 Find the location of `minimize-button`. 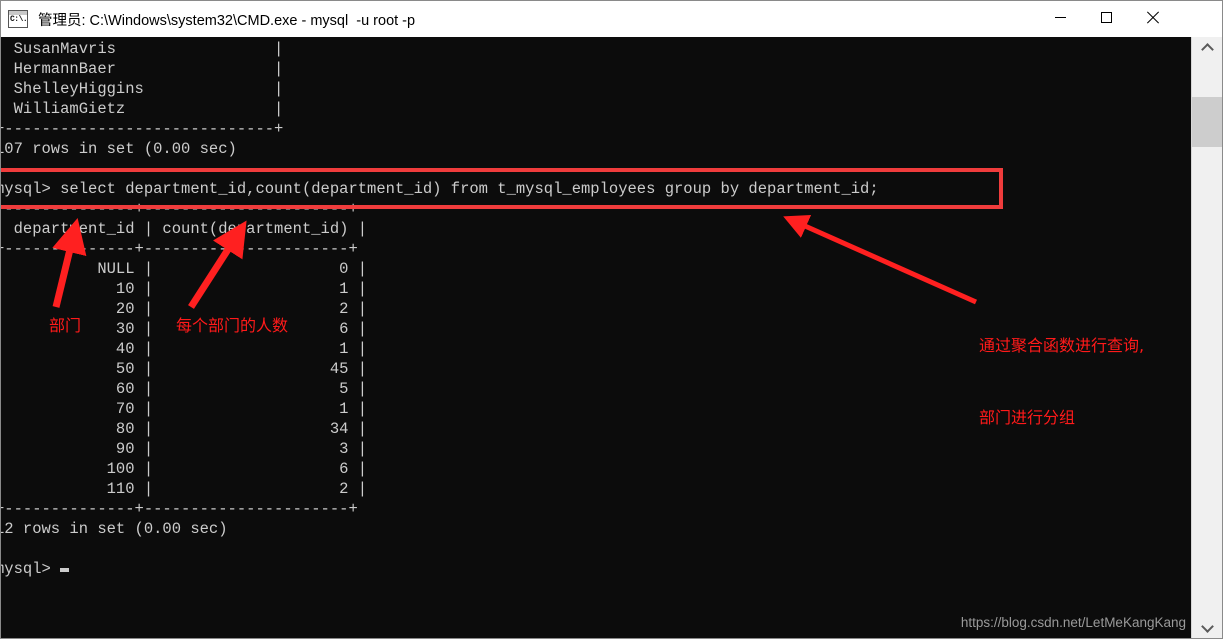

minimize-button is located at coordinates (1060, 17).